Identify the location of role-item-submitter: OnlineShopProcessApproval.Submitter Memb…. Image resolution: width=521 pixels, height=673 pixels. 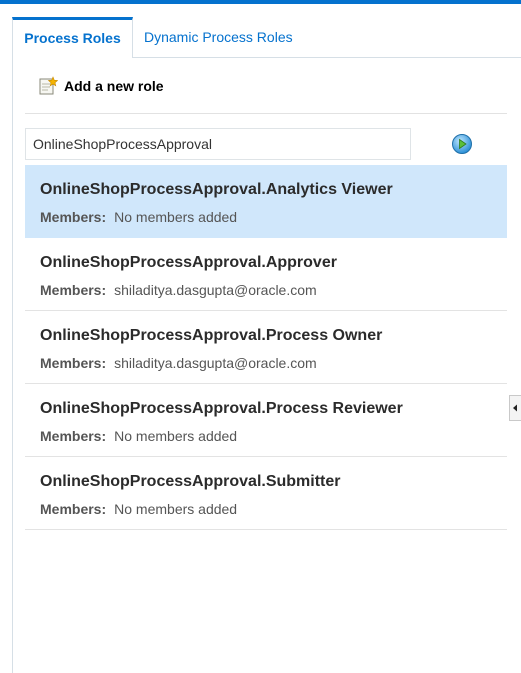
(266, 493).